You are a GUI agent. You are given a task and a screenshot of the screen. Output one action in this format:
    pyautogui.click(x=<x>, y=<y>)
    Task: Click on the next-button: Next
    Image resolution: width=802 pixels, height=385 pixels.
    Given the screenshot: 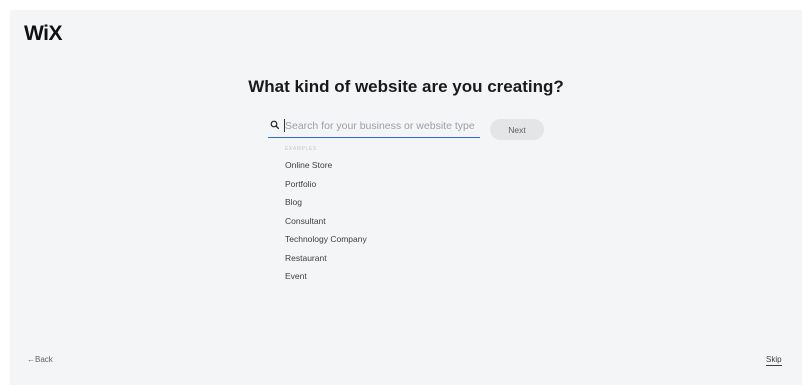 What is the action you would take?
    pyautogui.click(x=517, y=129)
    